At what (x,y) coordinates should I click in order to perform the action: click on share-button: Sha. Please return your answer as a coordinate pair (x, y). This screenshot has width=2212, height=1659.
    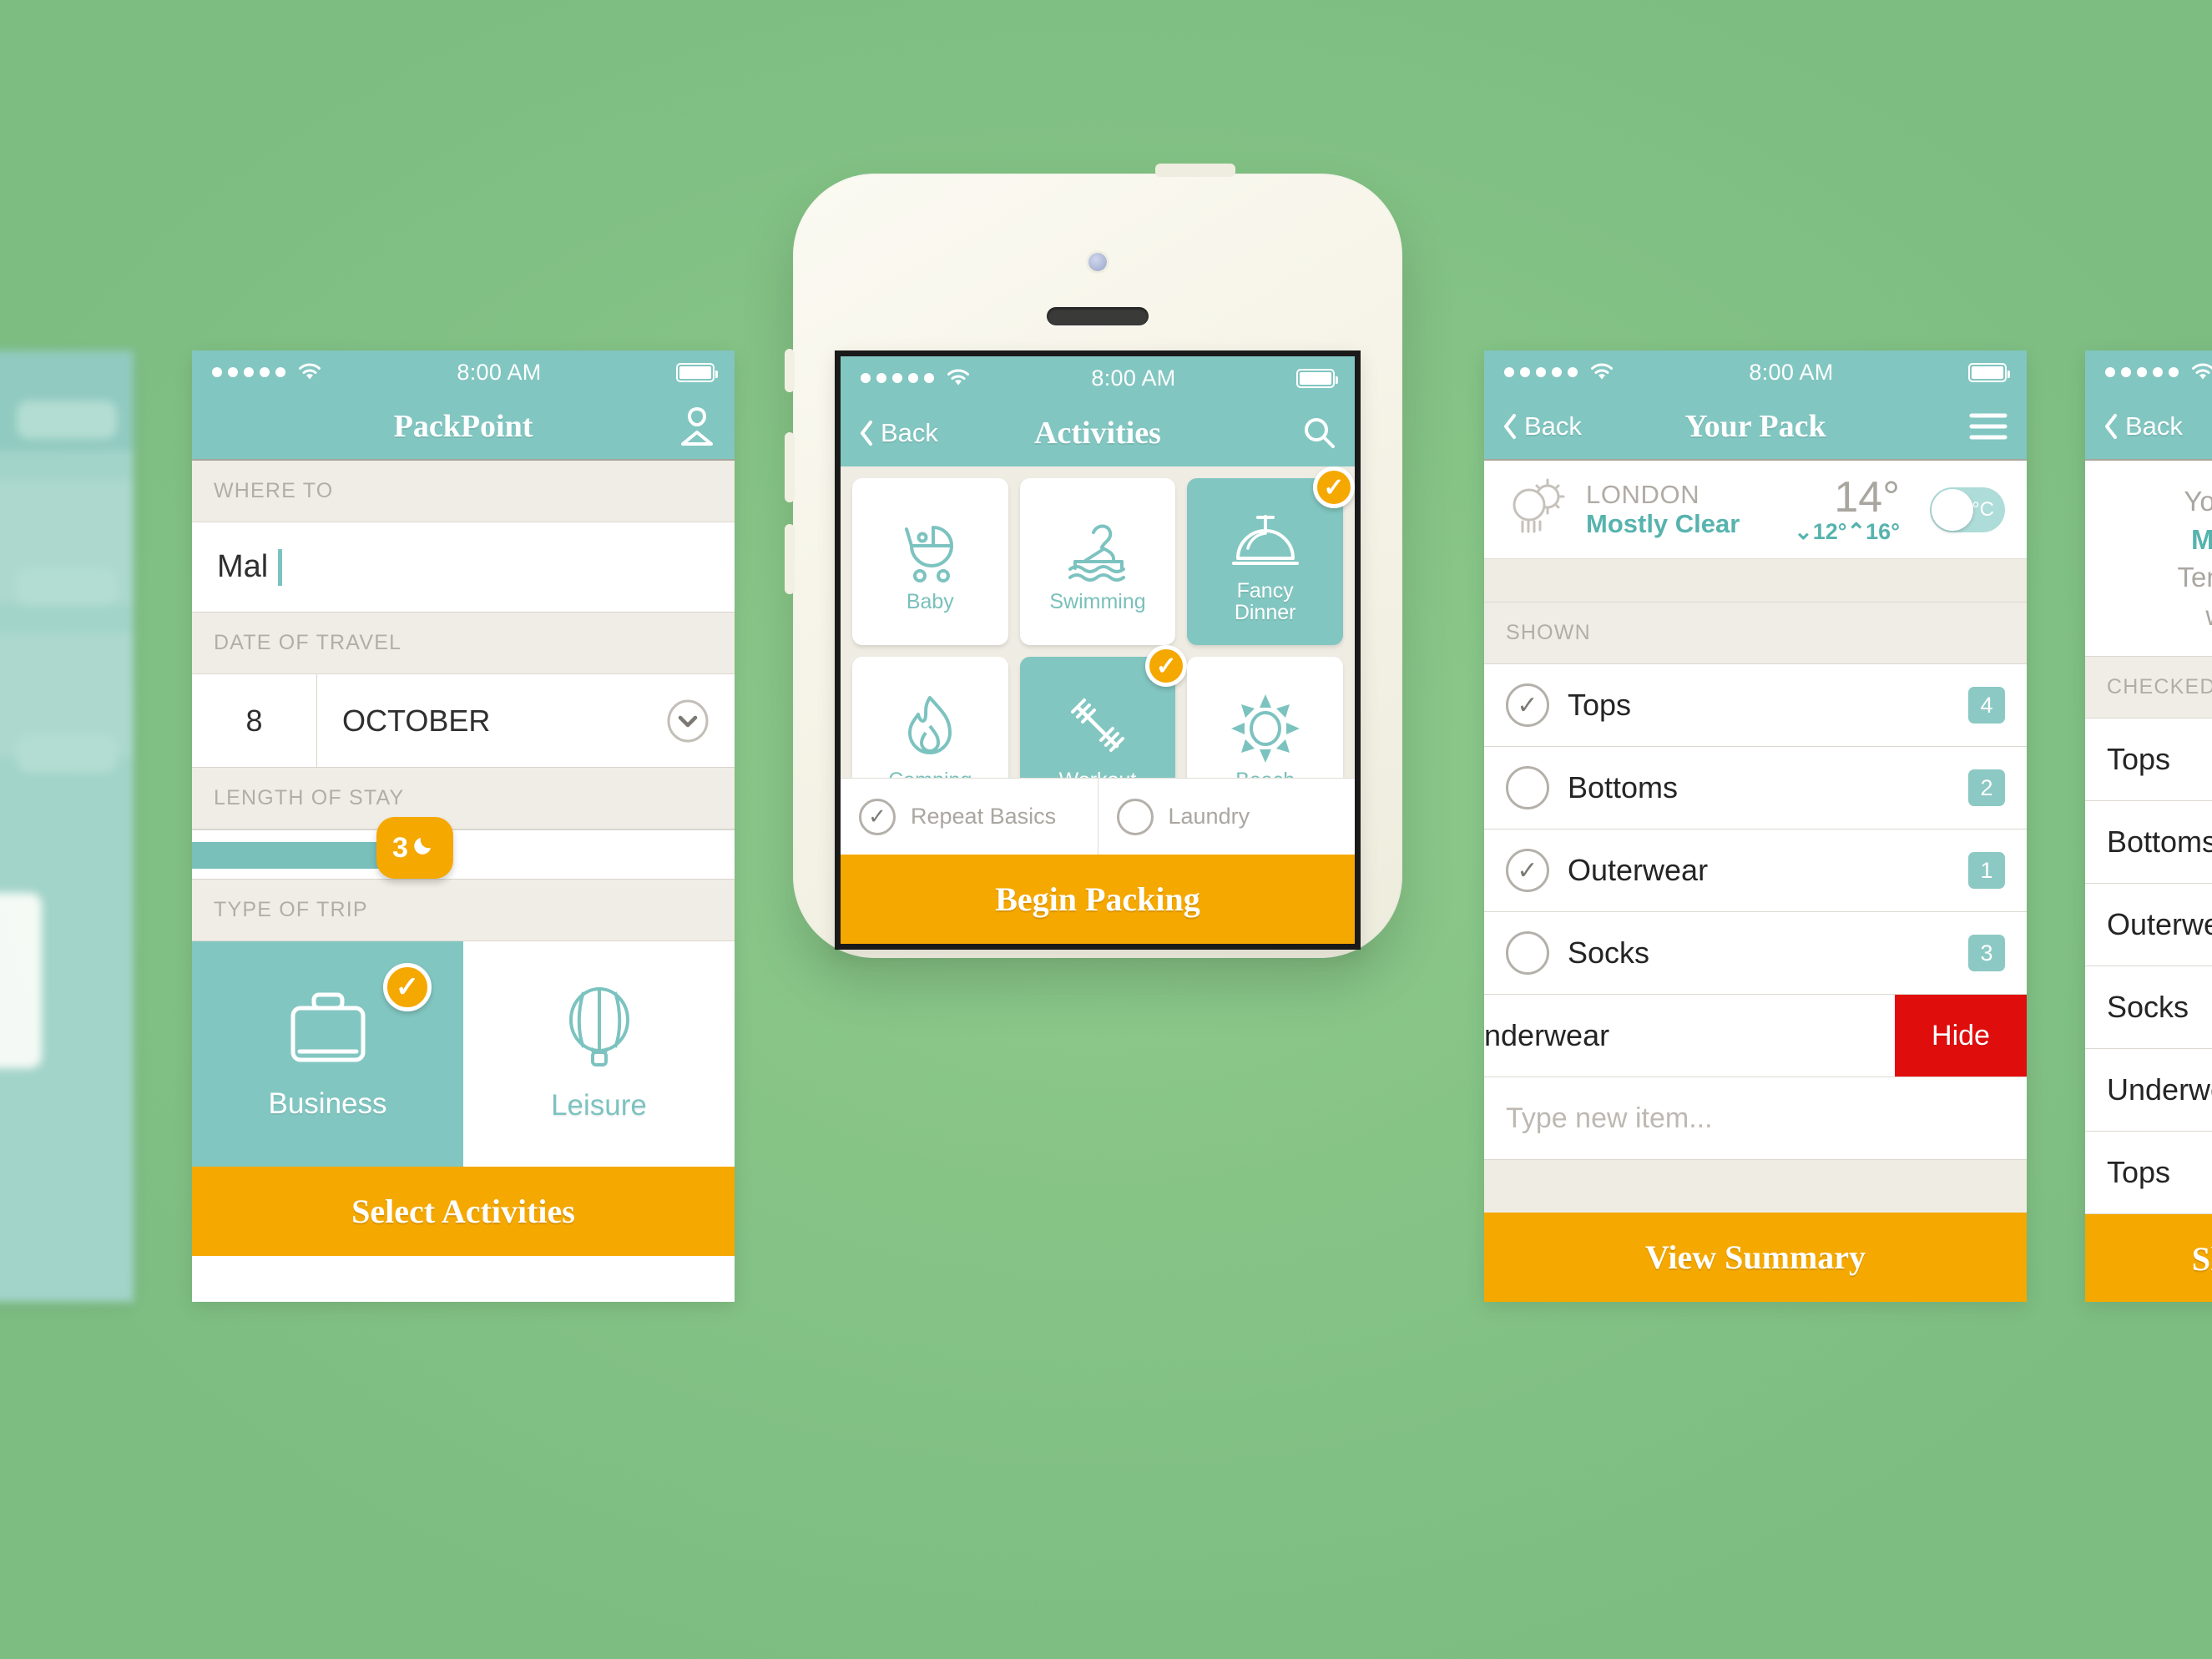
    Looking at the image, I should click on (2148, 1258).